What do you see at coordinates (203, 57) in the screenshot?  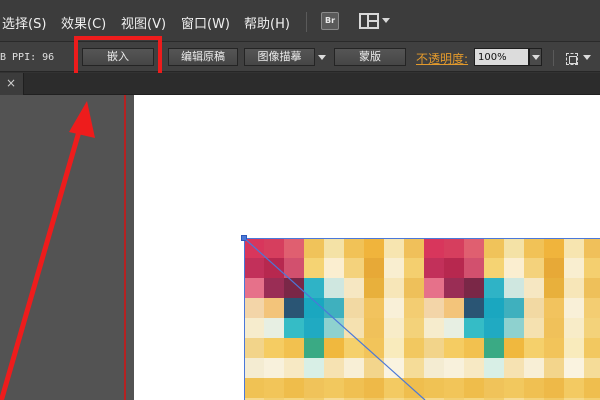 I see `edit-original-button: 编辑原稿` at bounding box center [203, 57].